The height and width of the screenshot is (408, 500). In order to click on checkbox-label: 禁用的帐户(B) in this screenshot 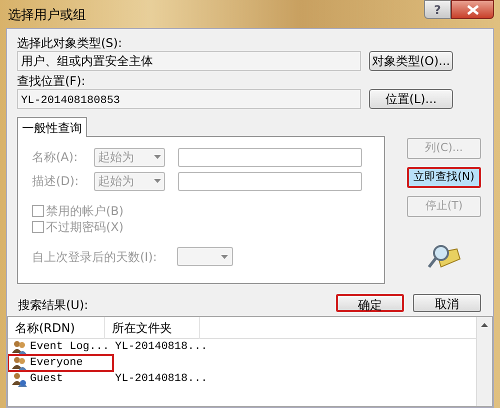, I will do `click(85, 211)`.